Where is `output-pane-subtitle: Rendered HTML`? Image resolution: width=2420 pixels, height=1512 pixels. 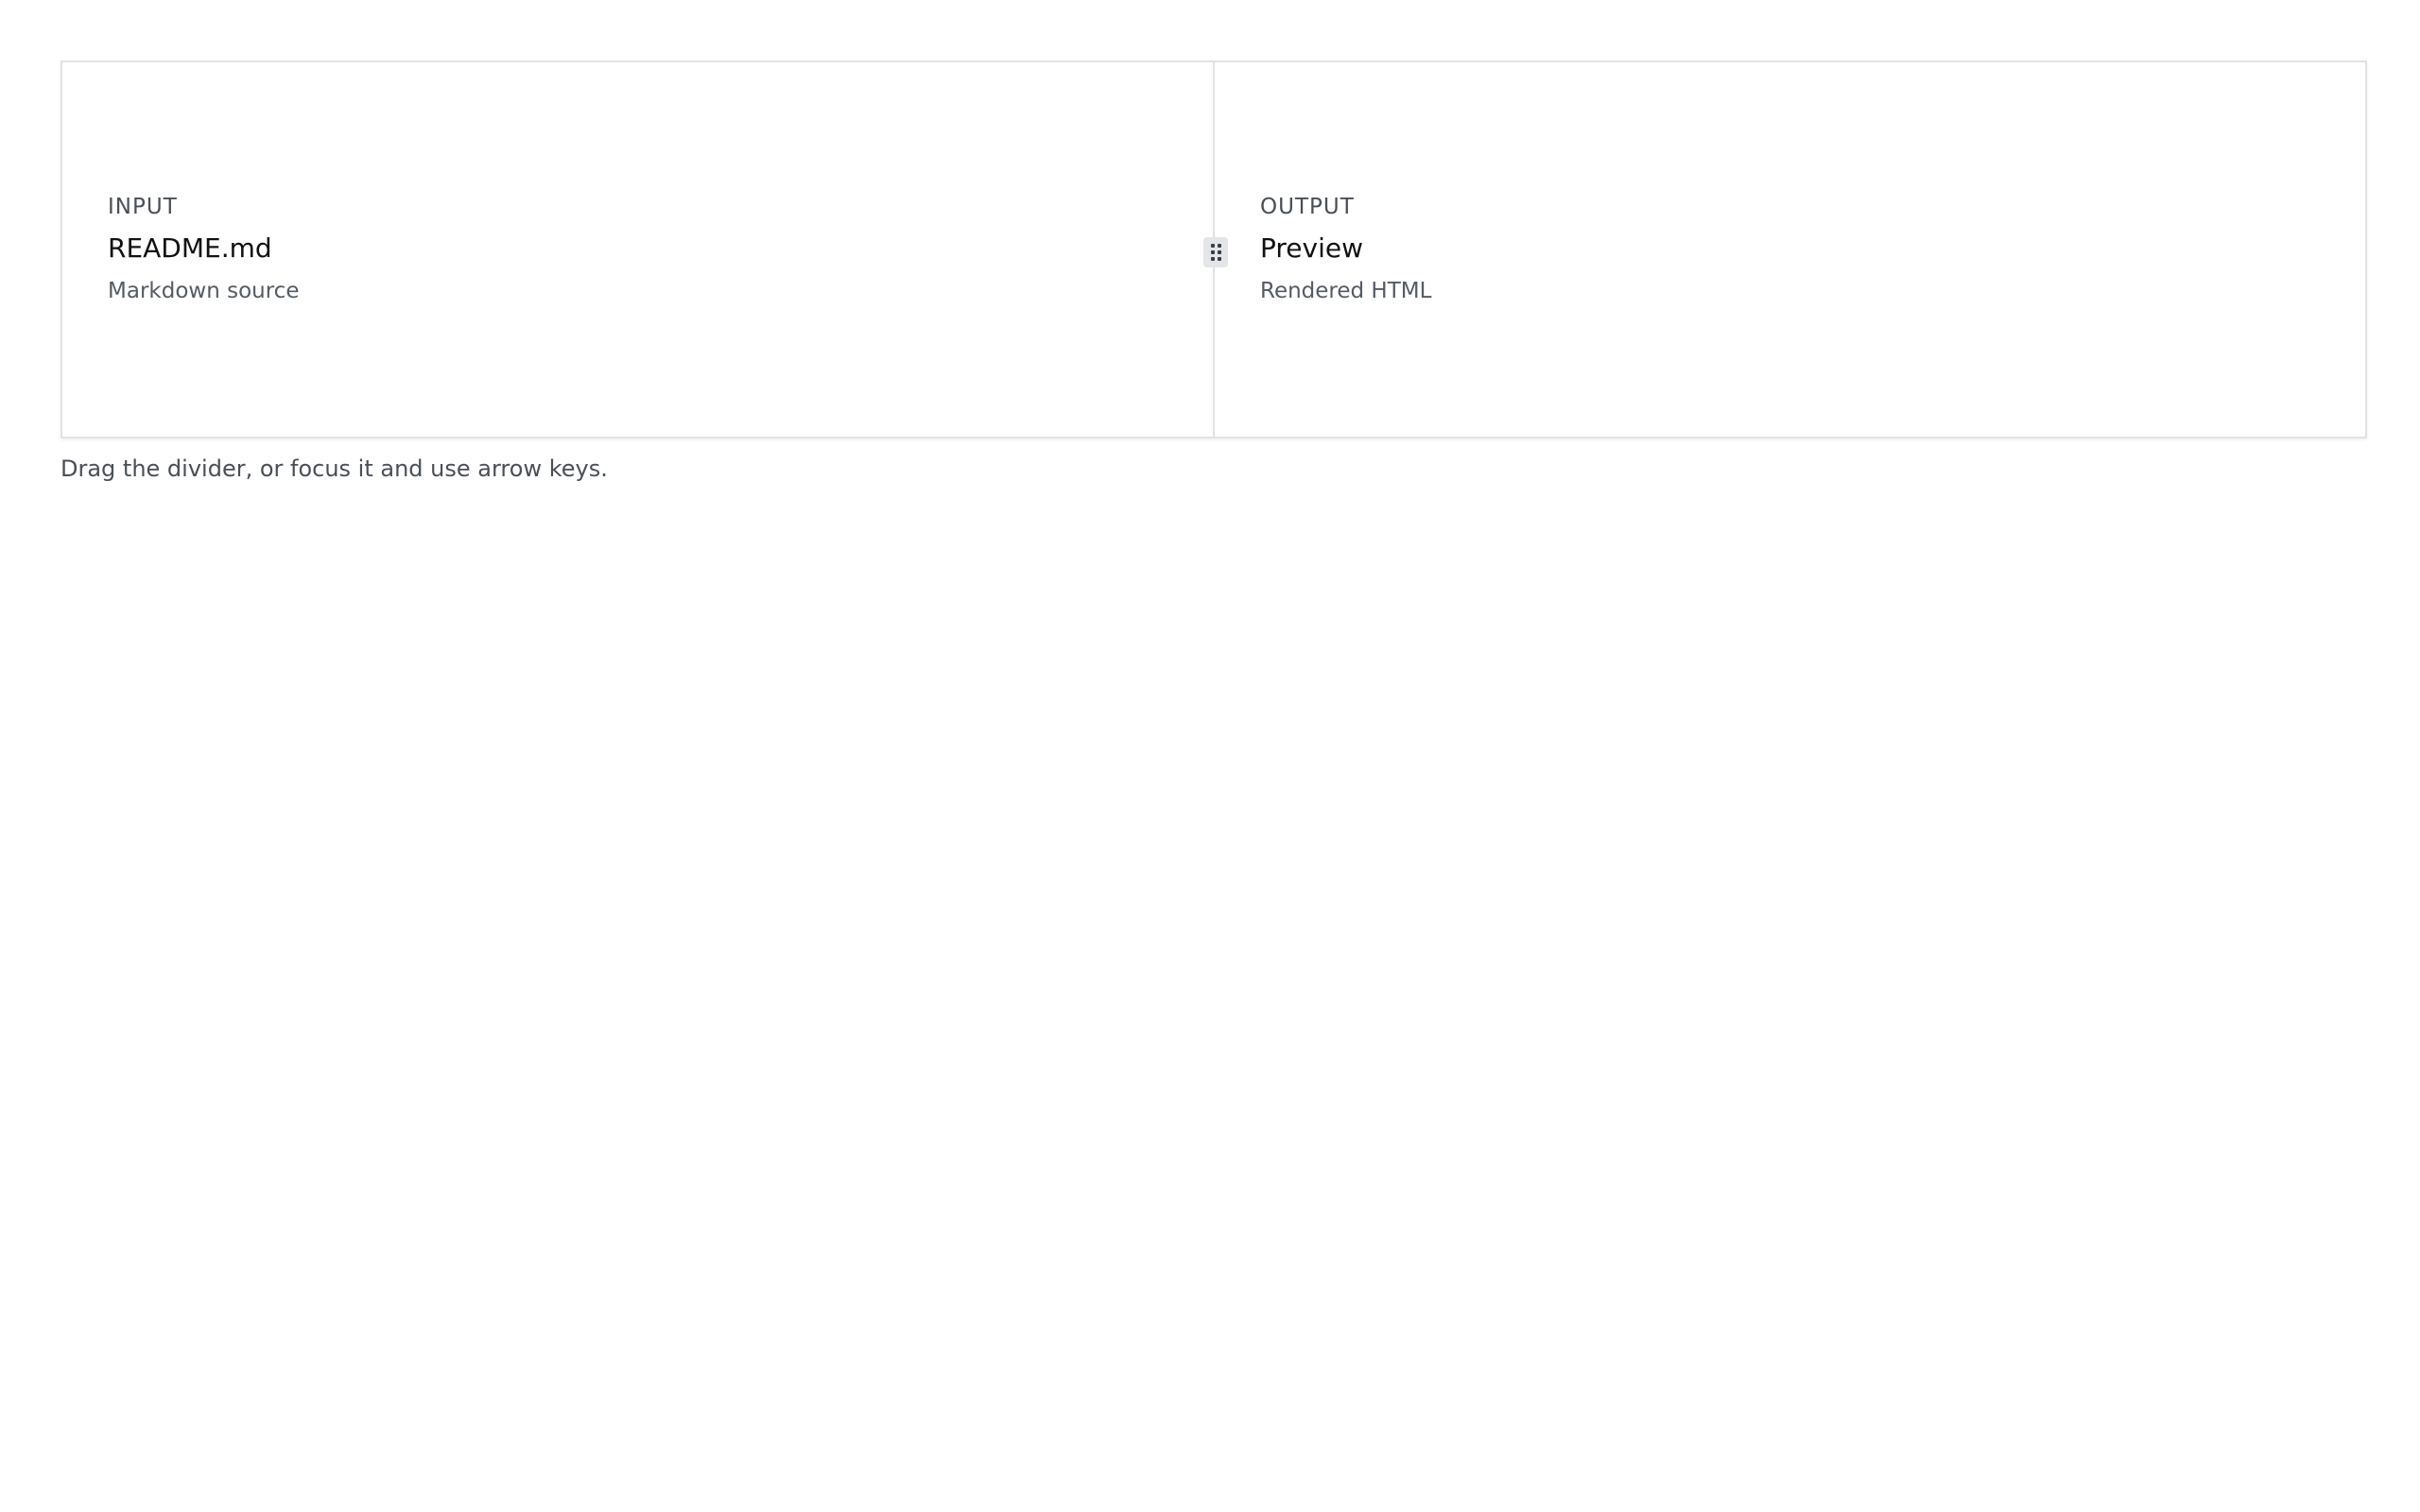 output-pane-subtitle: Rendered HTML is located at coordinates (1346, 291).